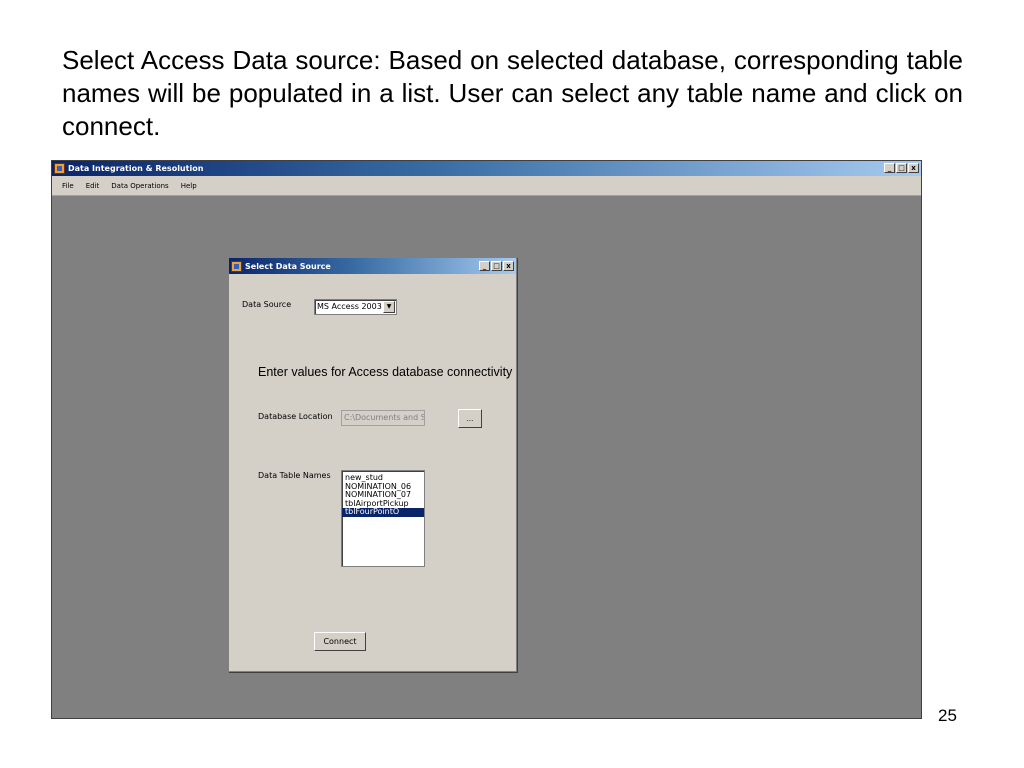 The height and width of the screenshot is (768, 1024). I want to click on close-button: x, so click(913, 168).